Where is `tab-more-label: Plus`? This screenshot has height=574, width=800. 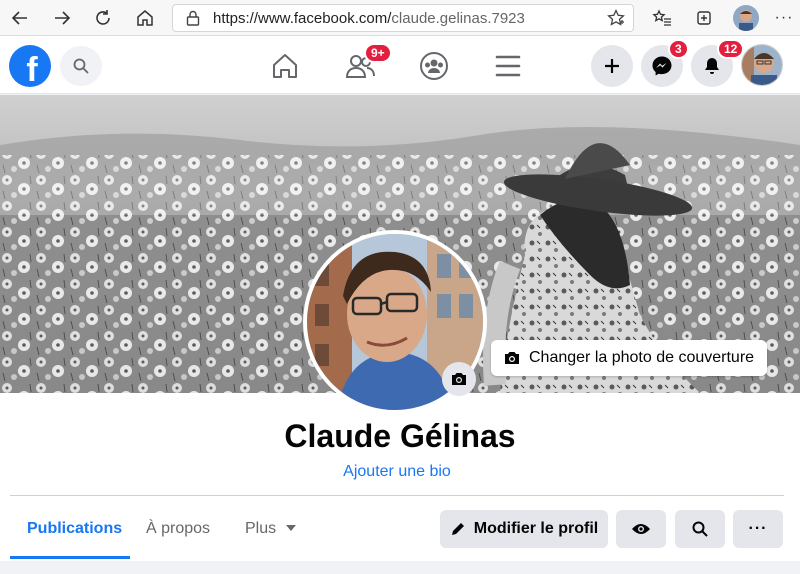
tab-more-label: Plus is located at coordinates (261, 528).